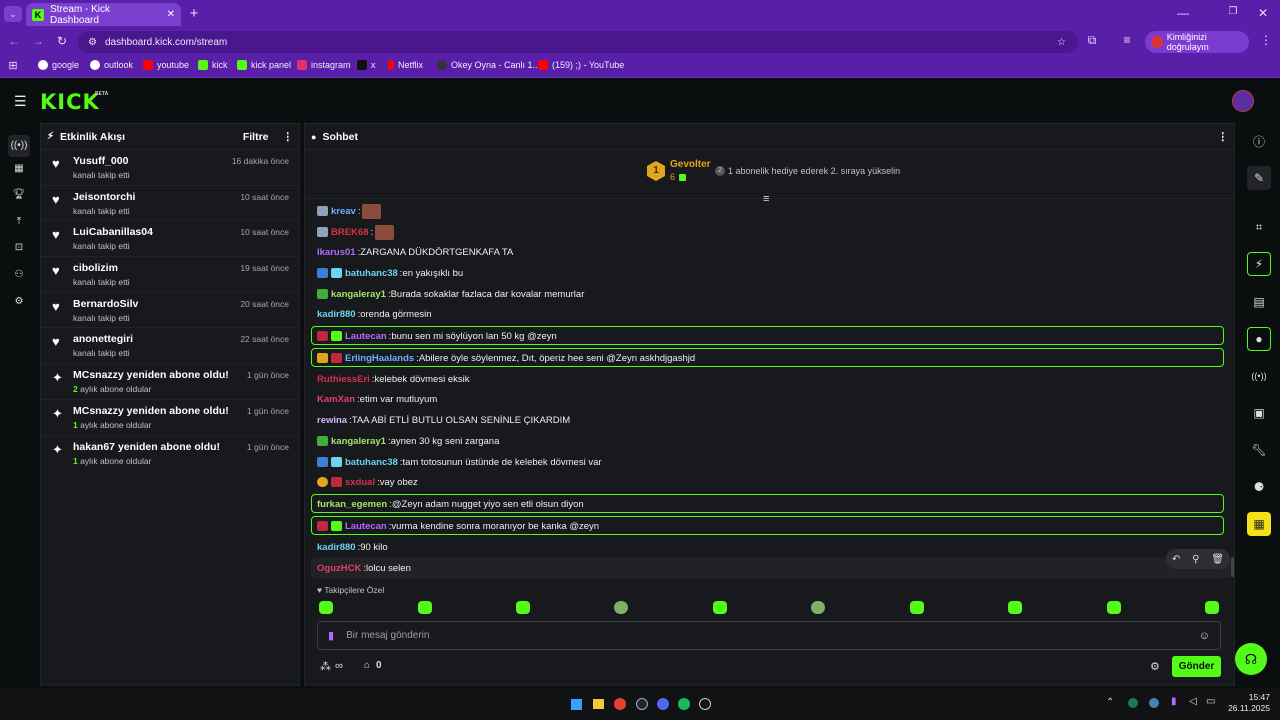  I want to click on clapper-icon: ▦, so click(1259, 524).